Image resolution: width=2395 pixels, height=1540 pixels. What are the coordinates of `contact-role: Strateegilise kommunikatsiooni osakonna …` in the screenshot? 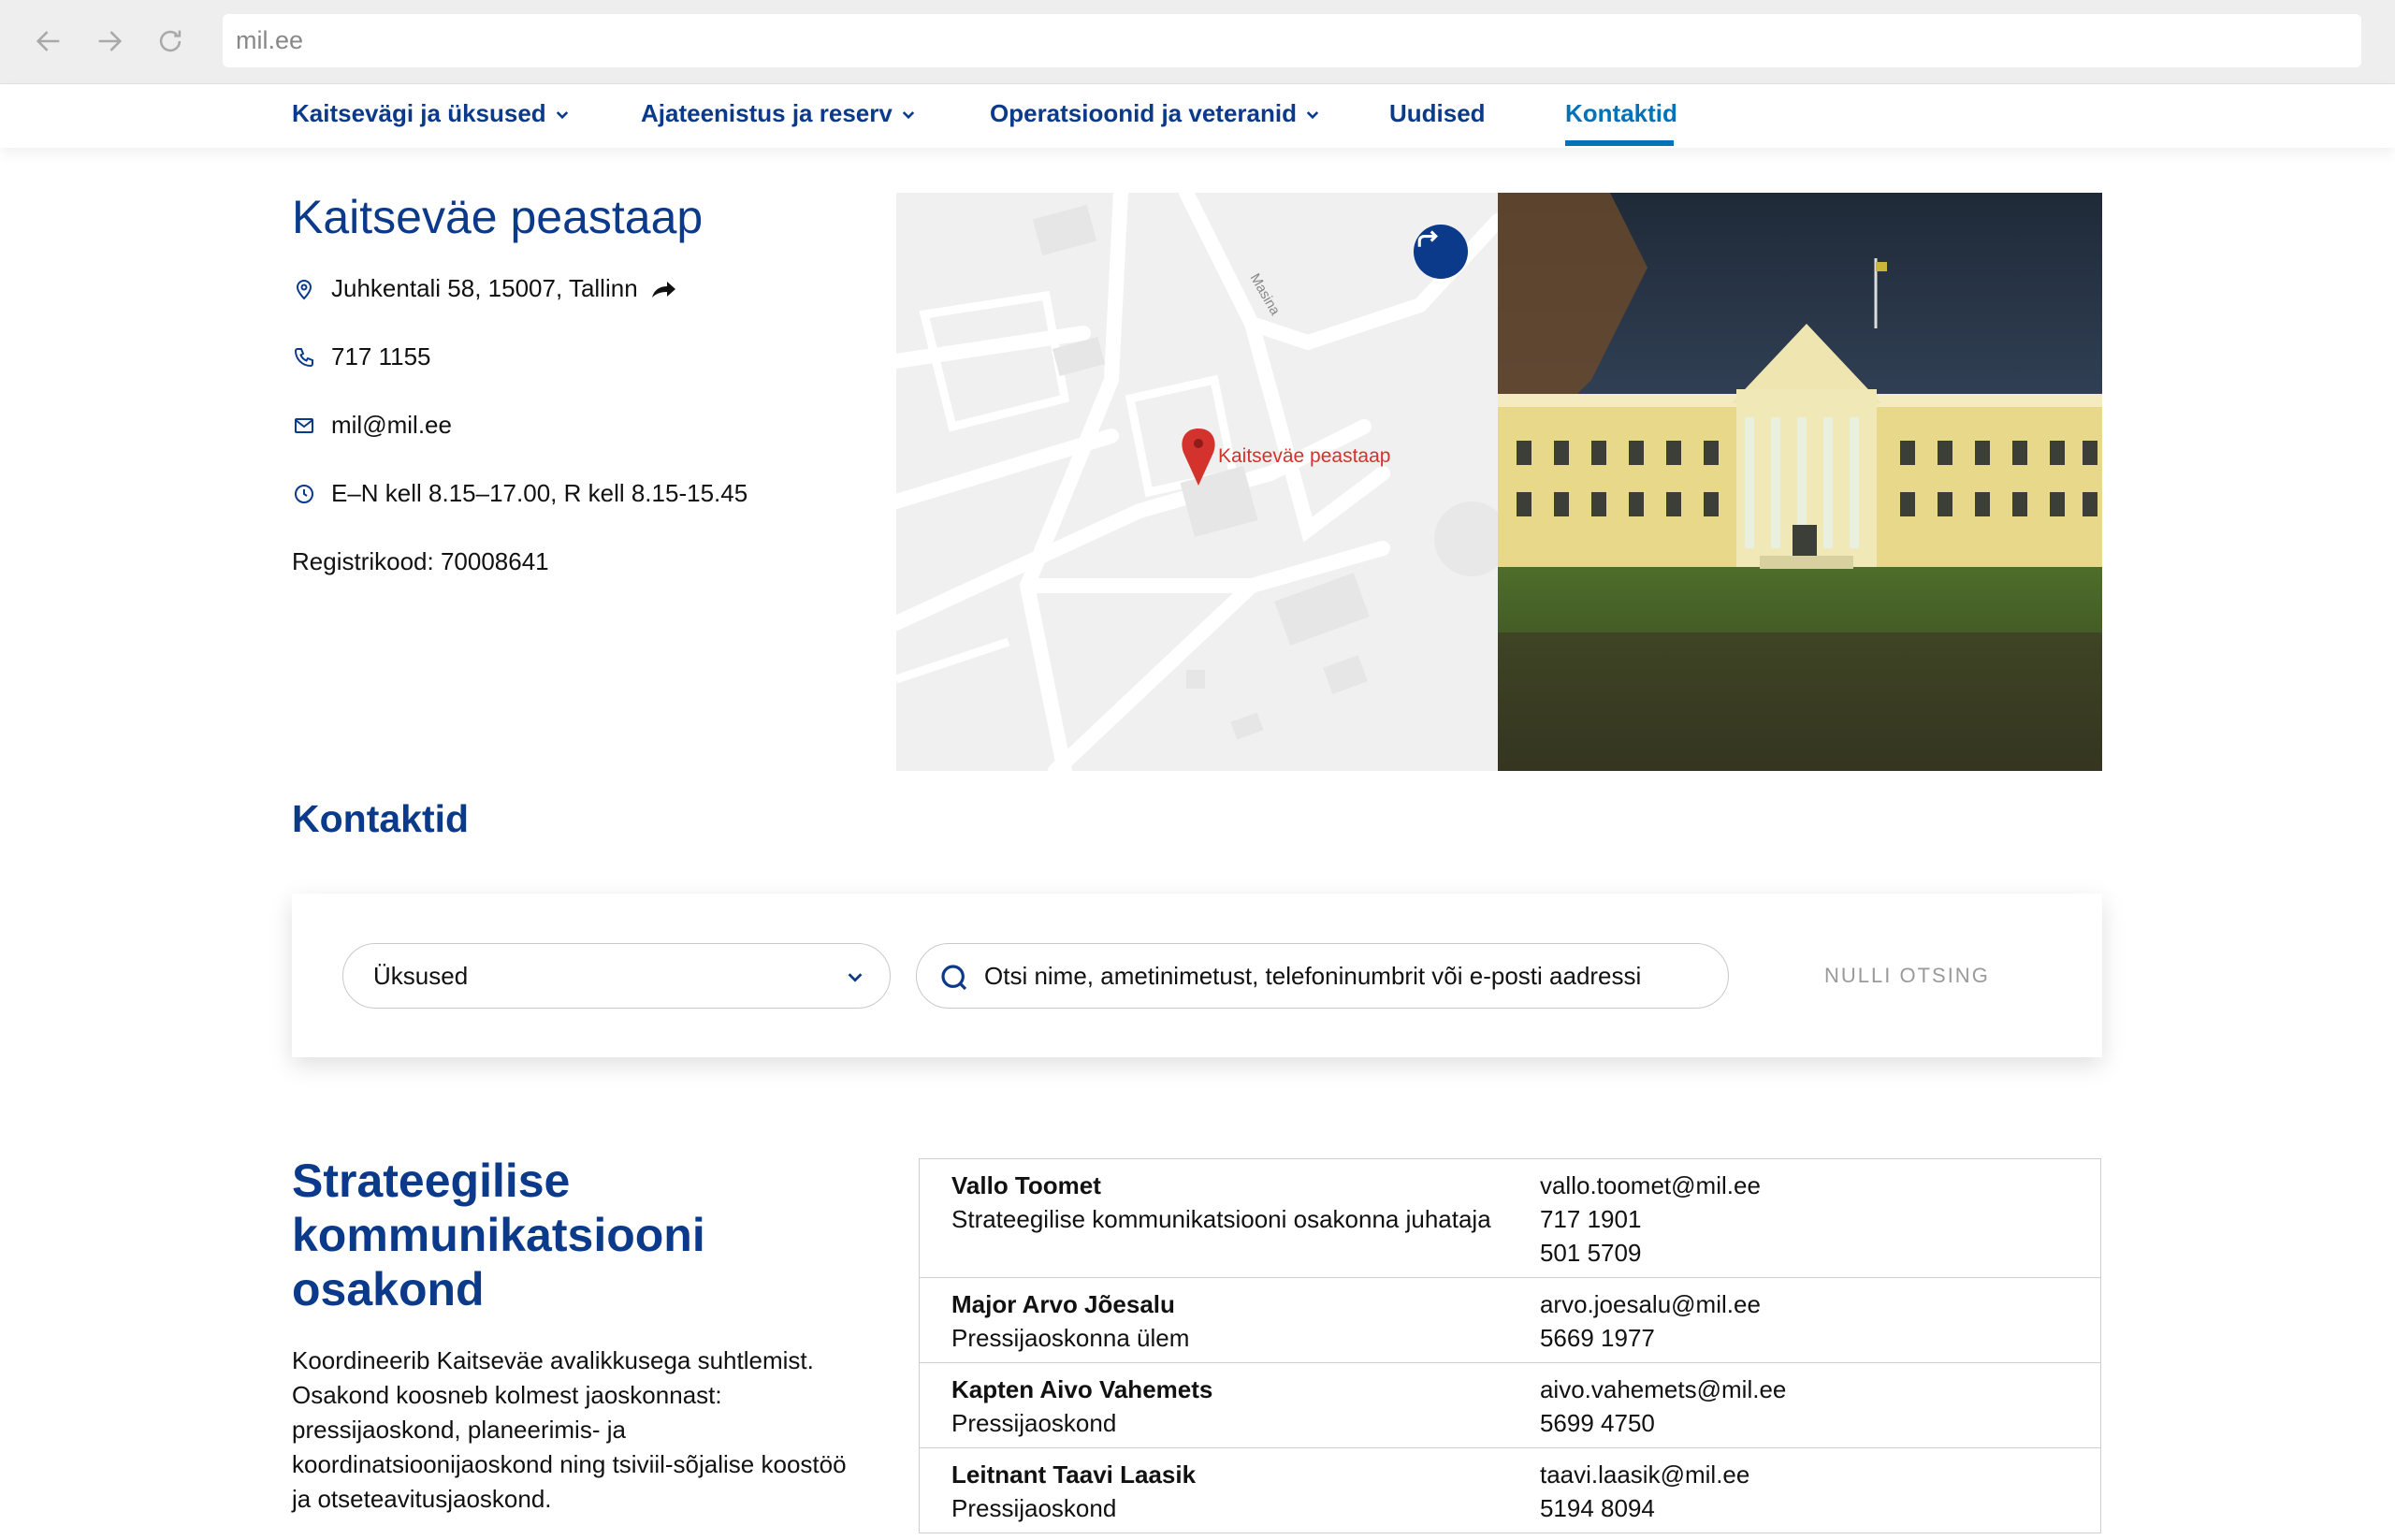 It's located at (1221, 1219).